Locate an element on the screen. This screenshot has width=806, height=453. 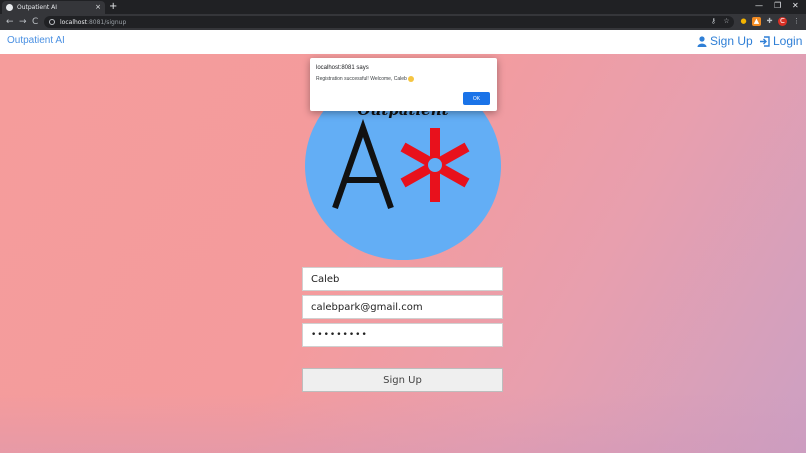
dialog-origin: localhost:8081 says is located at coordinates (342, 68).